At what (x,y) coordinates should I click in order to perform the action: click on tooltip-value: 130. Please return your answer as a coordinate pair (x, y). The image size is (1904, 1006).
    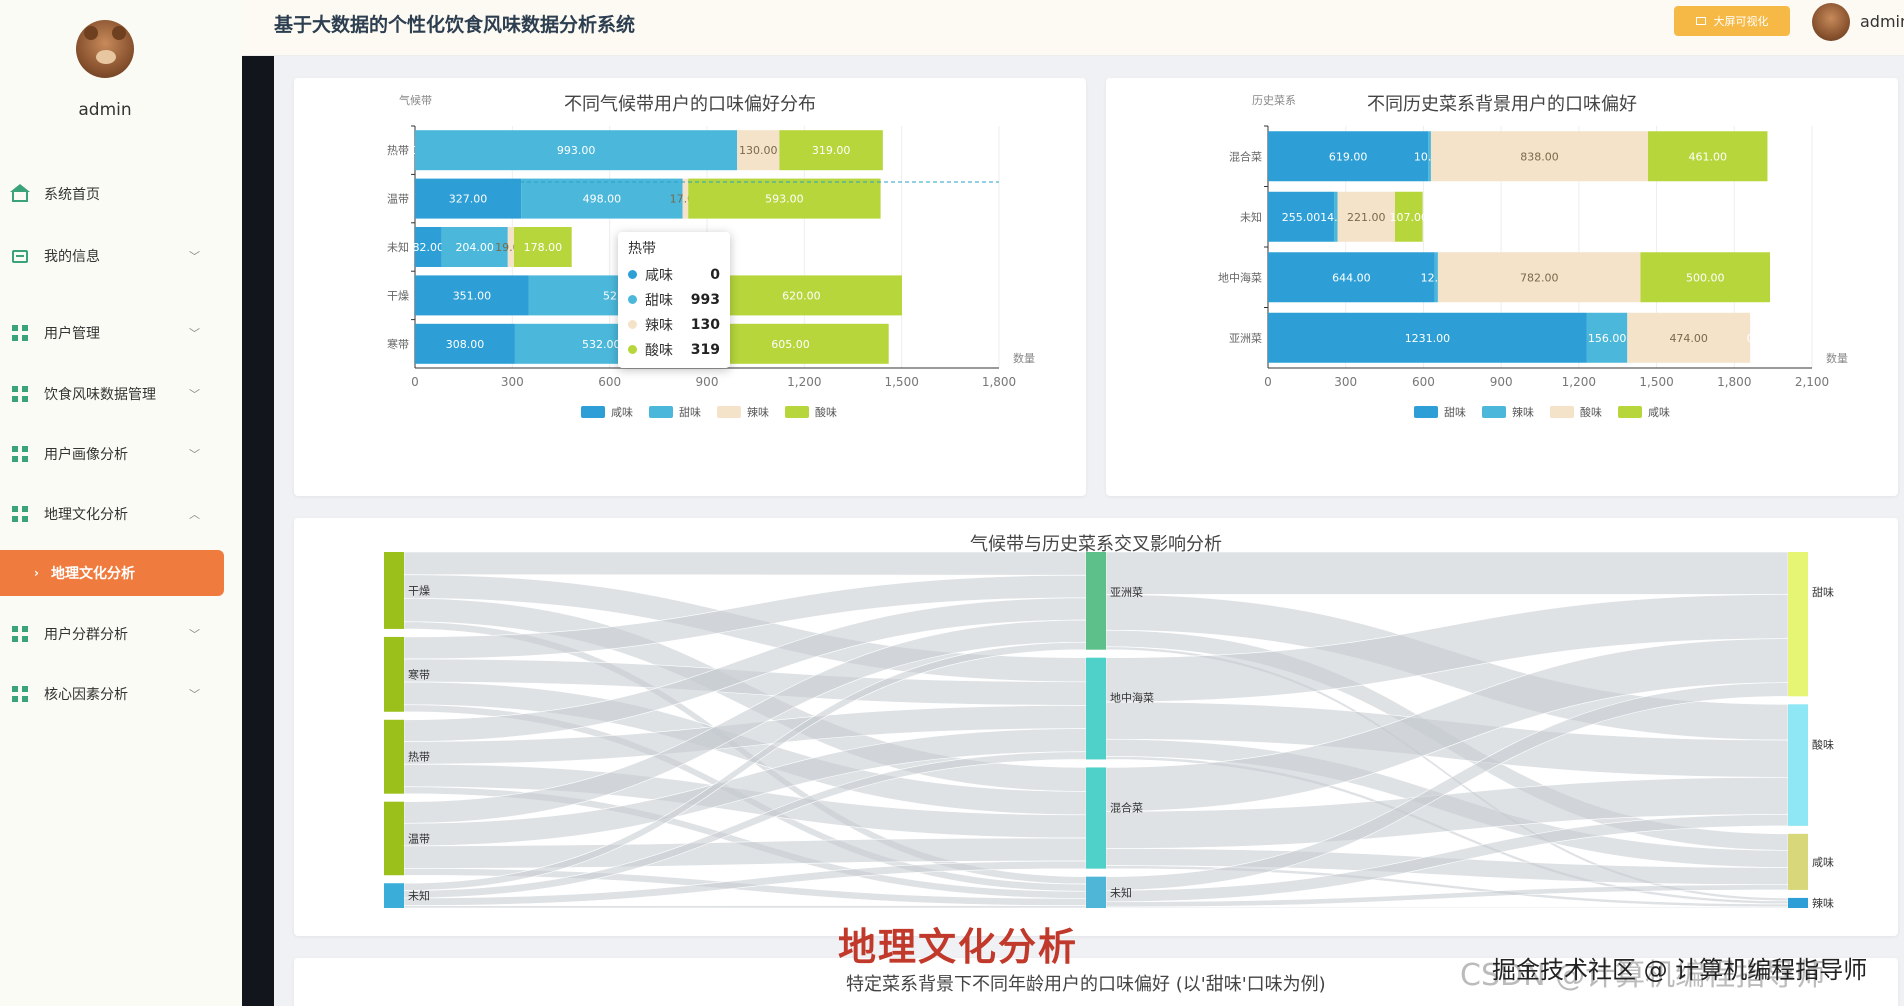
    Looking at the image, I should click on (705, 324).